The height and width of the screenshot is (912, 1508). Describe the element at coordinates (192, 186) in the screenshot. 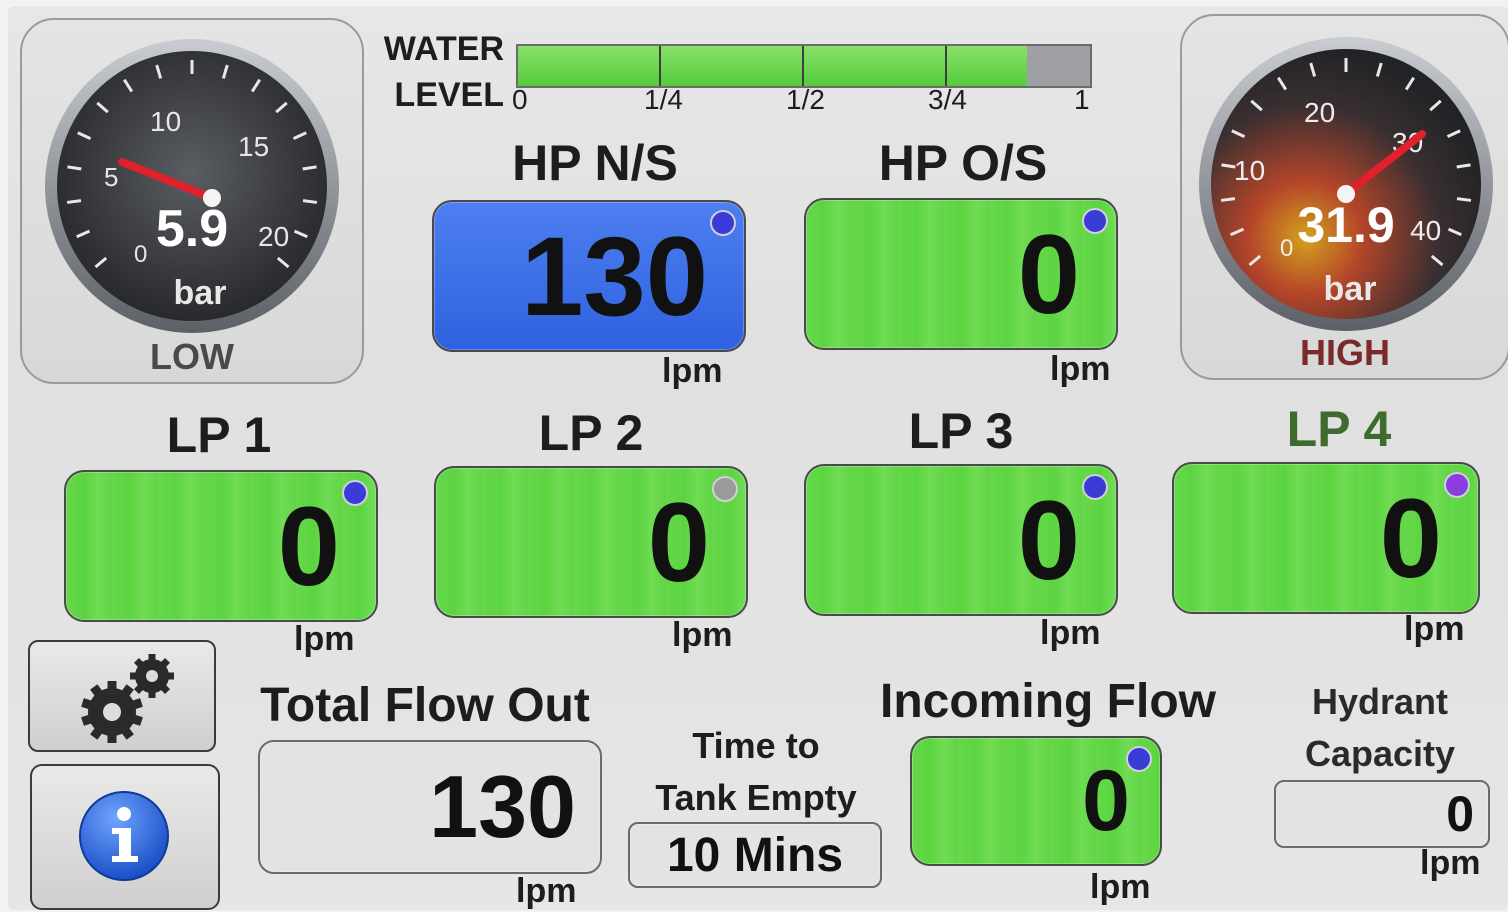

I see `low-pressure-gauge: 0 5 10 15 20 5.9 bar` at that location.